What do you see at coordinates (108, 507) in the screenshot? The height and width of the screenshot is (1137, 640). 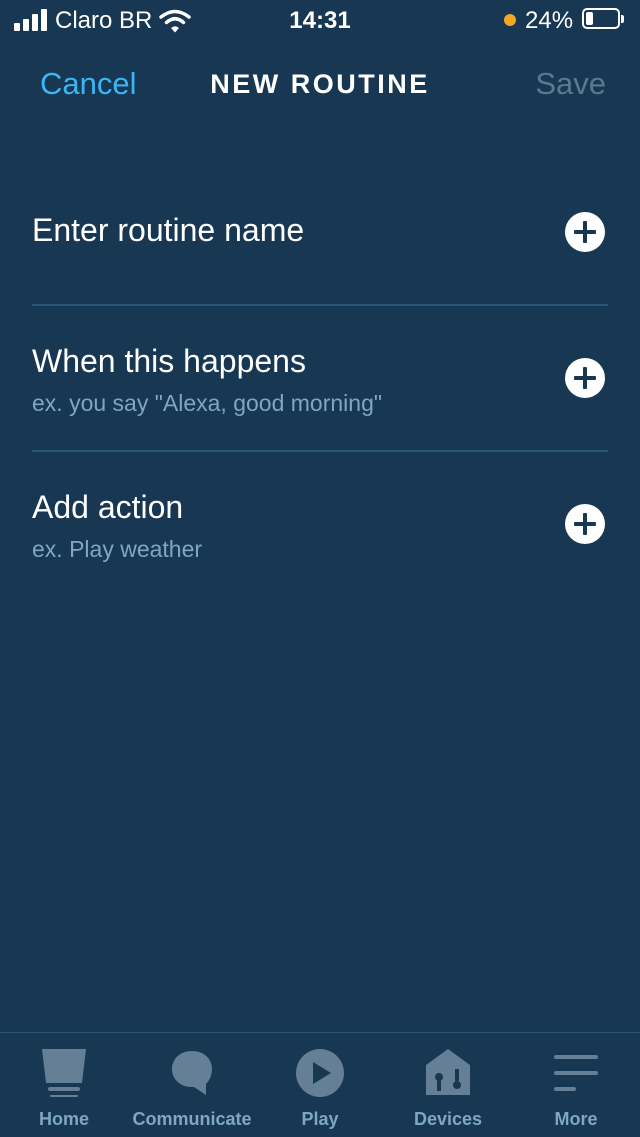 I see `action-title: Add action` at bounding box center [108, 507].